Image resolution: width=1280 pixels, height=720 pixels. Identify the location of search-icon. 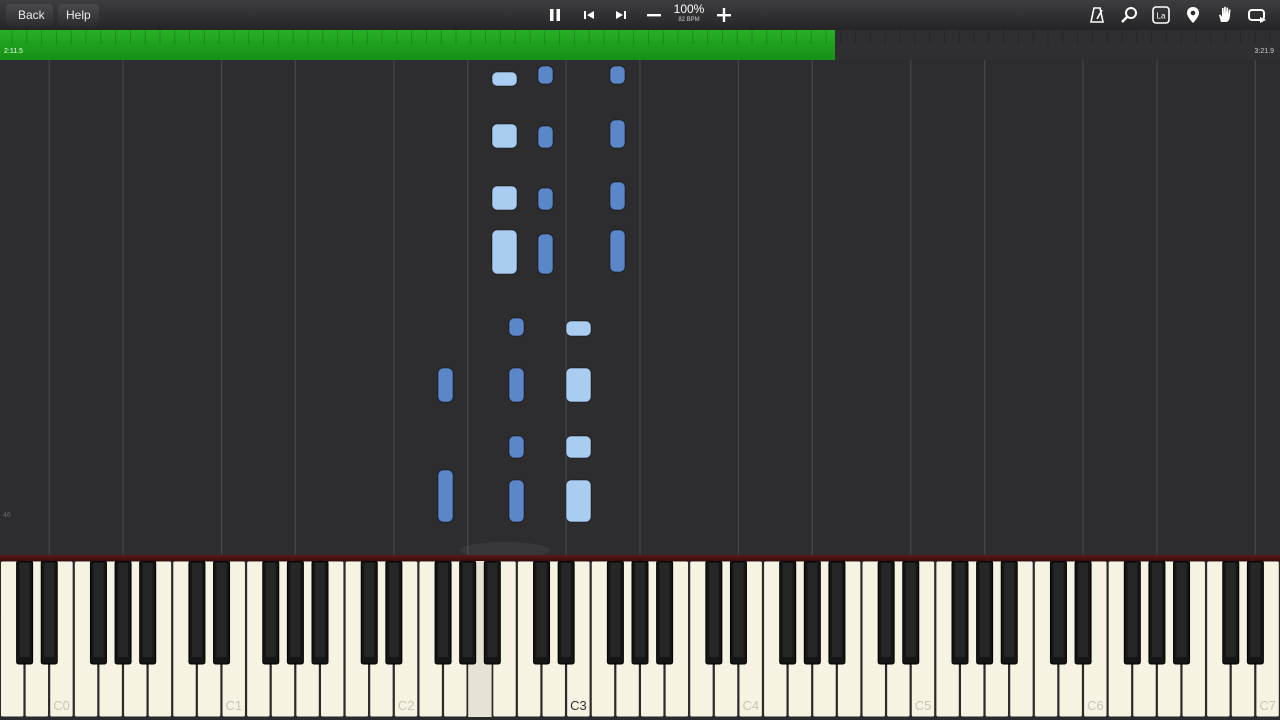
(1129, 15).